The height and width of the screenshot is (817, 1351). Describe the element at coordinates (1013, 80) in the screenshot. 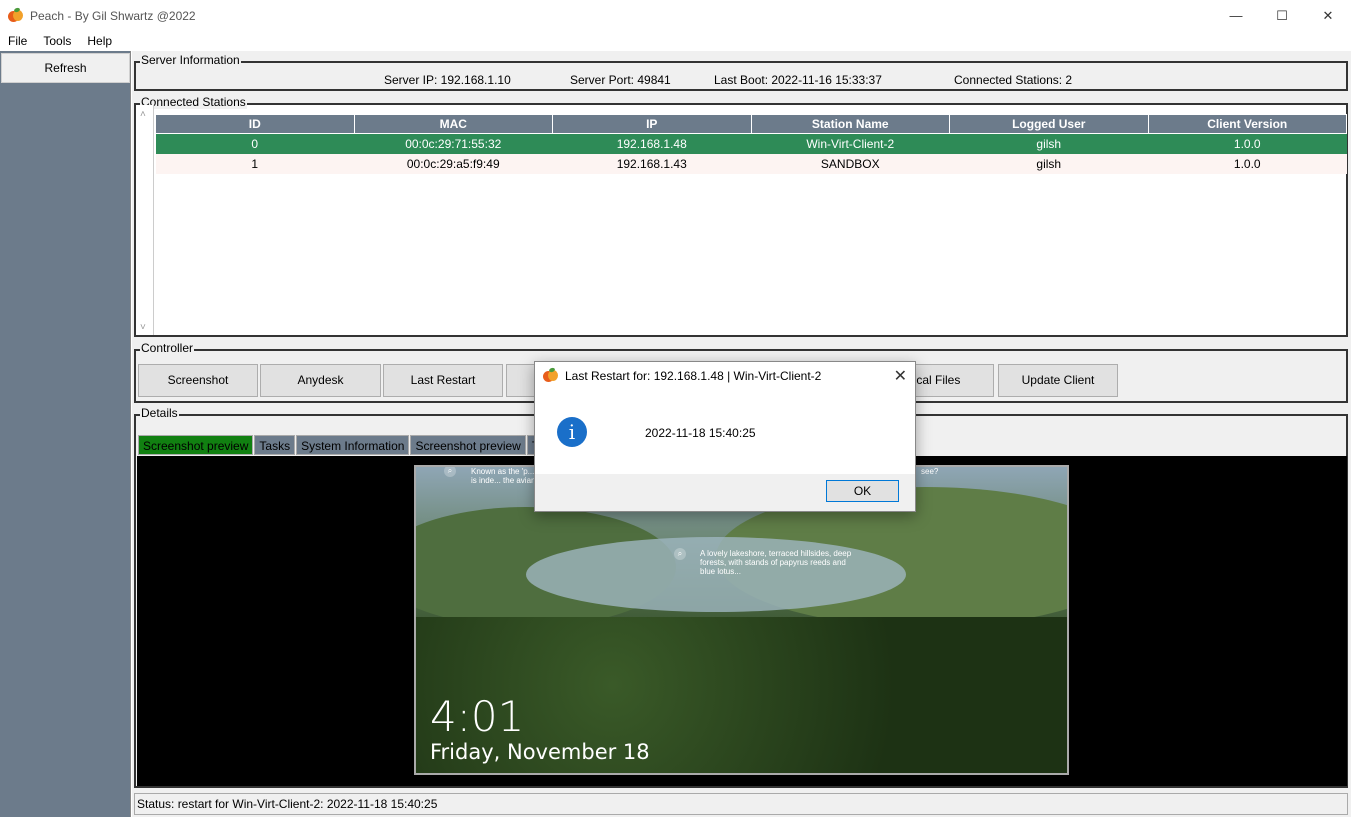

I see `connected-stations-count: Connected Stations: 2` at that location.